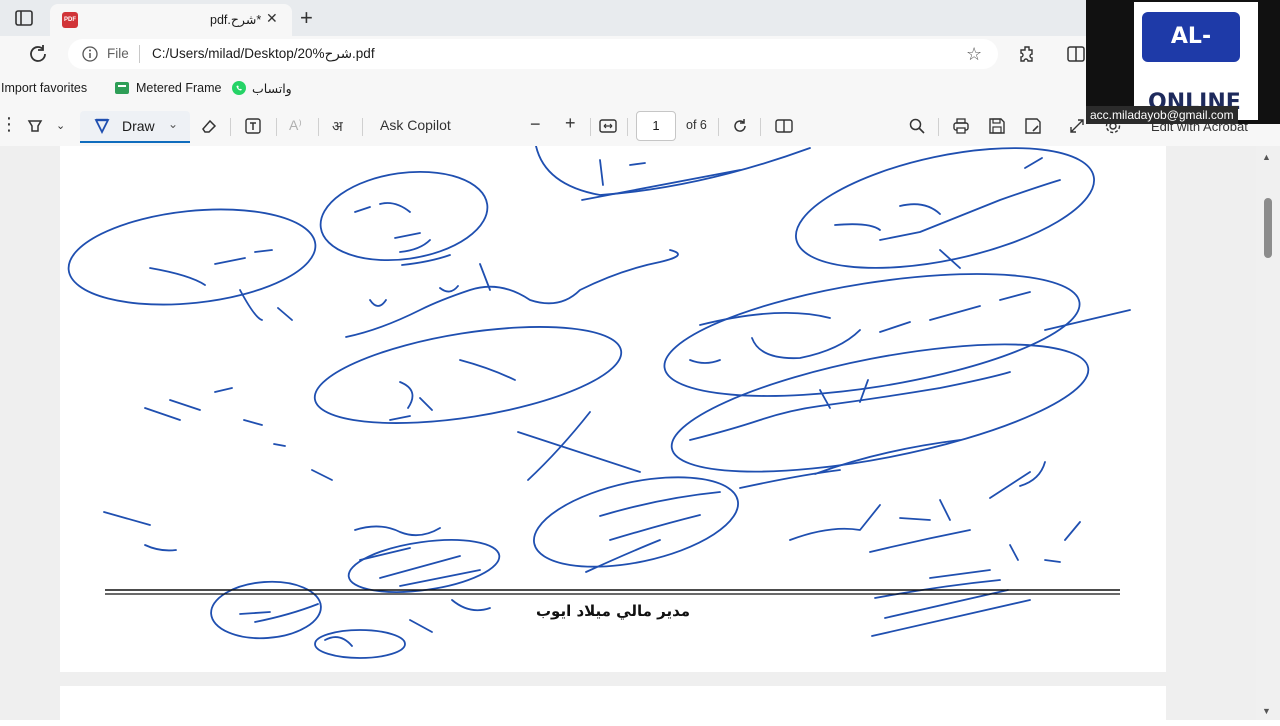 Image resolution: width=1280 pixels, height=726 pixels. I want to click on favorite-star-icon: ☆, so click(974, 54).